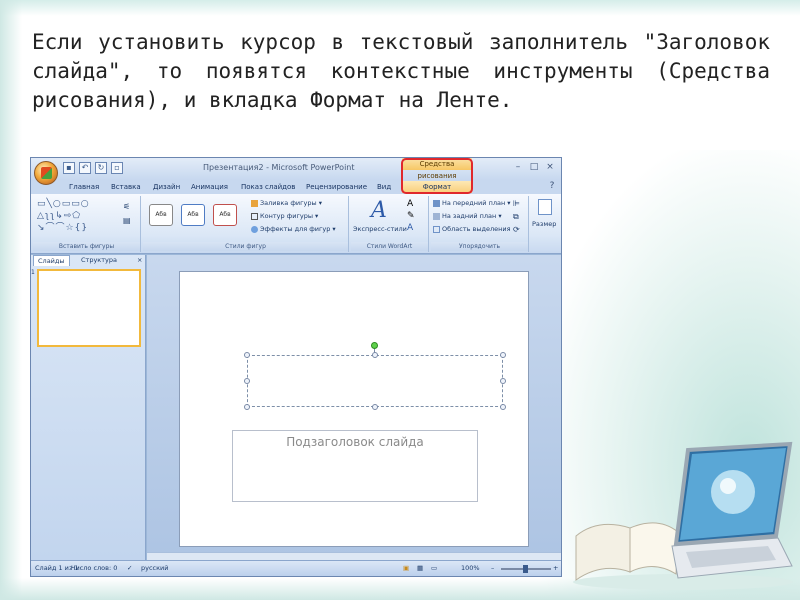 Image resolution: width=800 pixels, height=600 pixels. What do you see at coordinates (375, 355) in the screenshot?
I see `resize-handle-n` at bounding box center [375, 355].